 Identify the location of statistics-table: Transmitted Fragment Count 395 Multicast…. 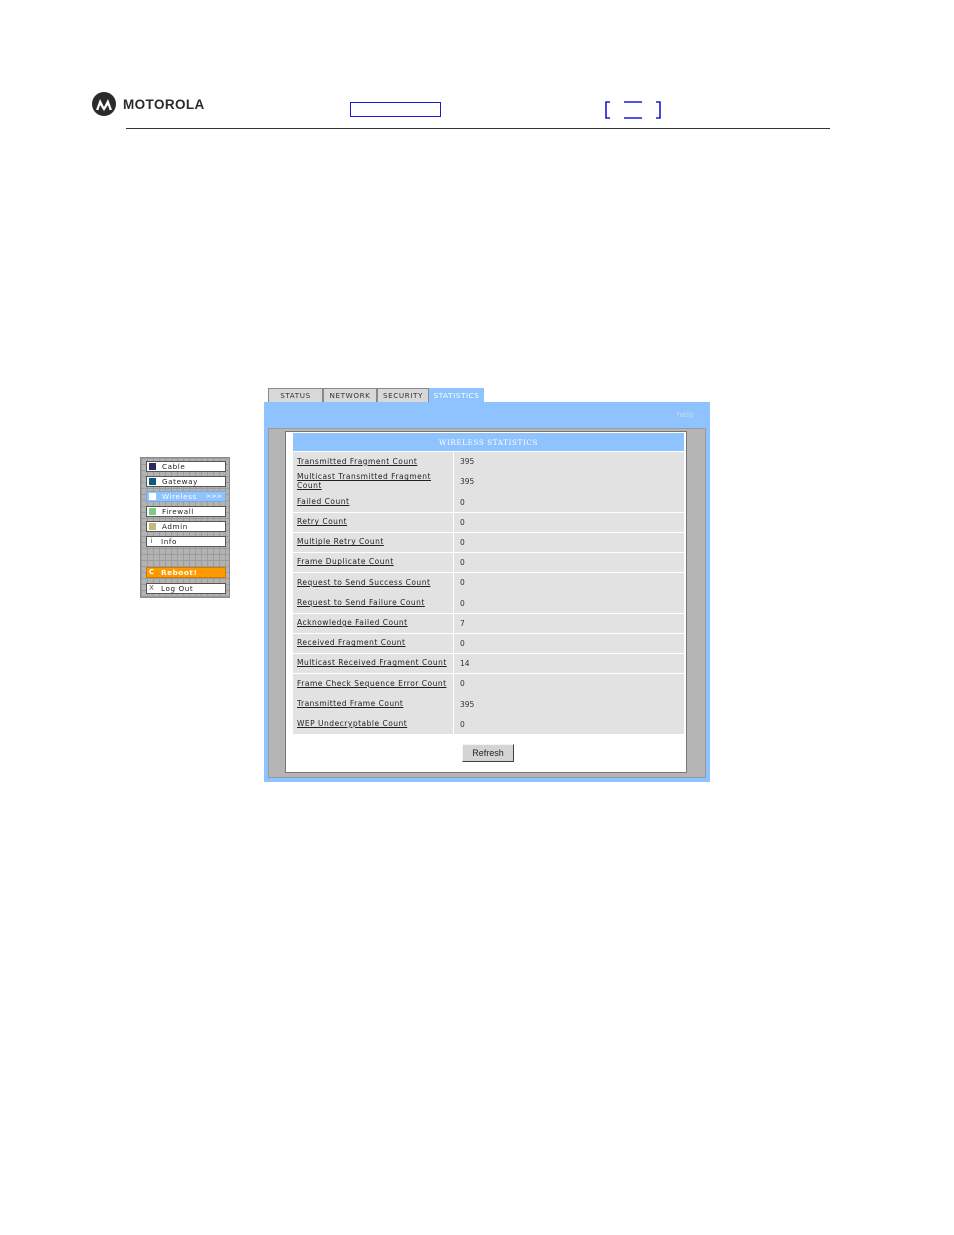
(488, 593).